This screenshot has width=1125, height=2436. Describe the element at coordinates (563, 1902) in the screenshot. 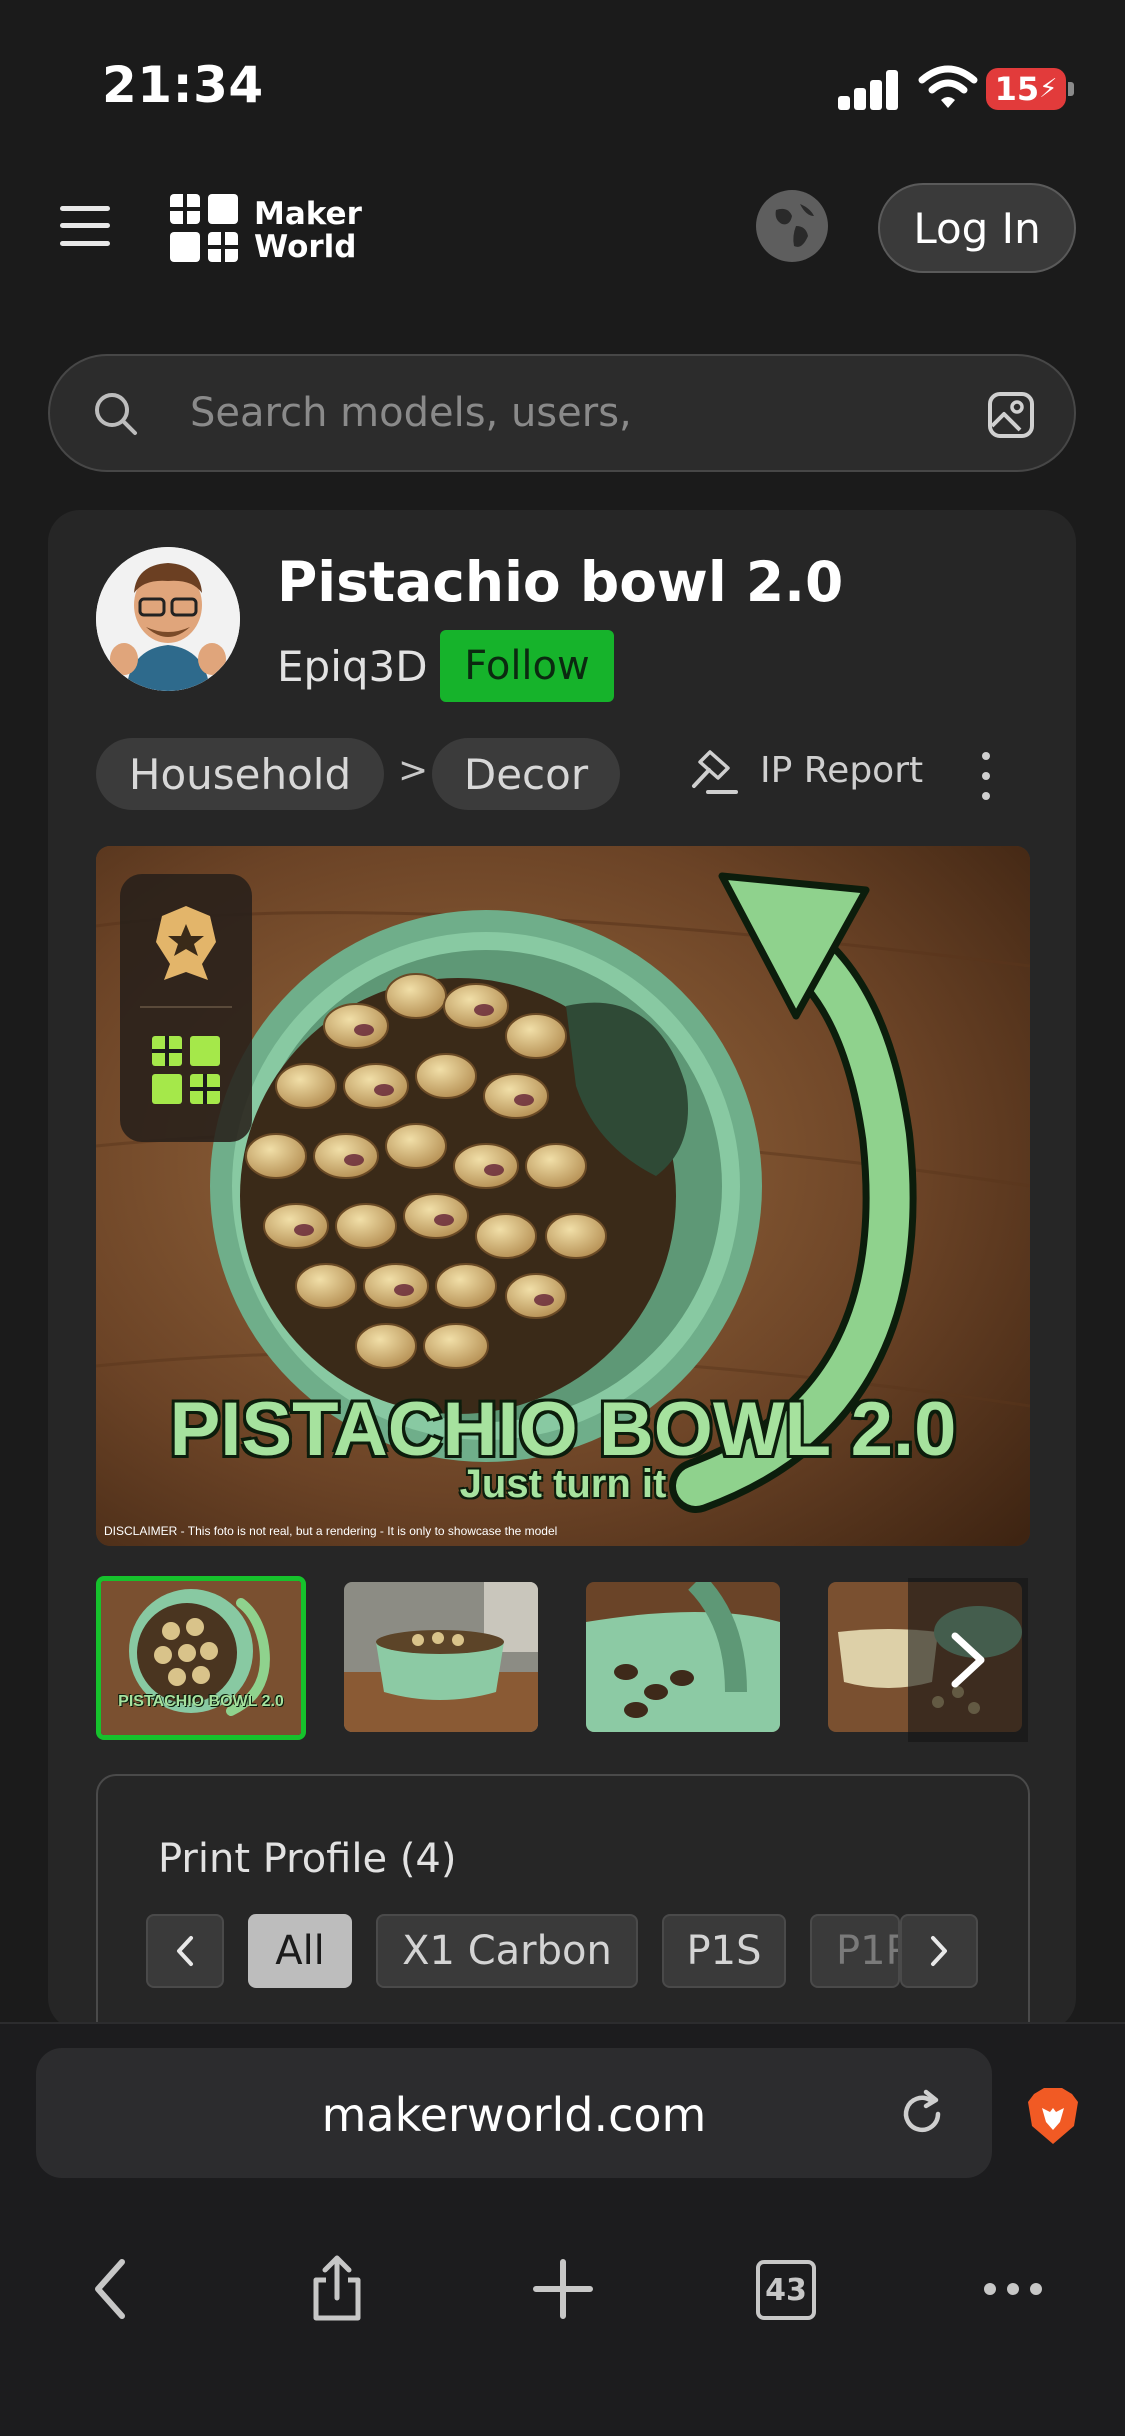

I see `print-profile-panel: Print Profile (4) All X1 Carbon P1S P1P` at that location.